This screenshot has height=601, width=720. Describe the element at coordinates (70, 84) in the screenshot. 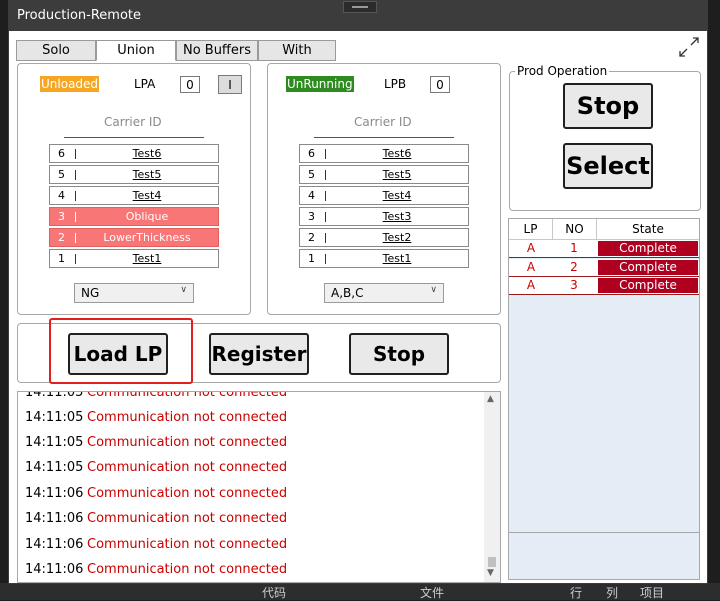

I see `lpa-status-badge: Unloaded` at that location.